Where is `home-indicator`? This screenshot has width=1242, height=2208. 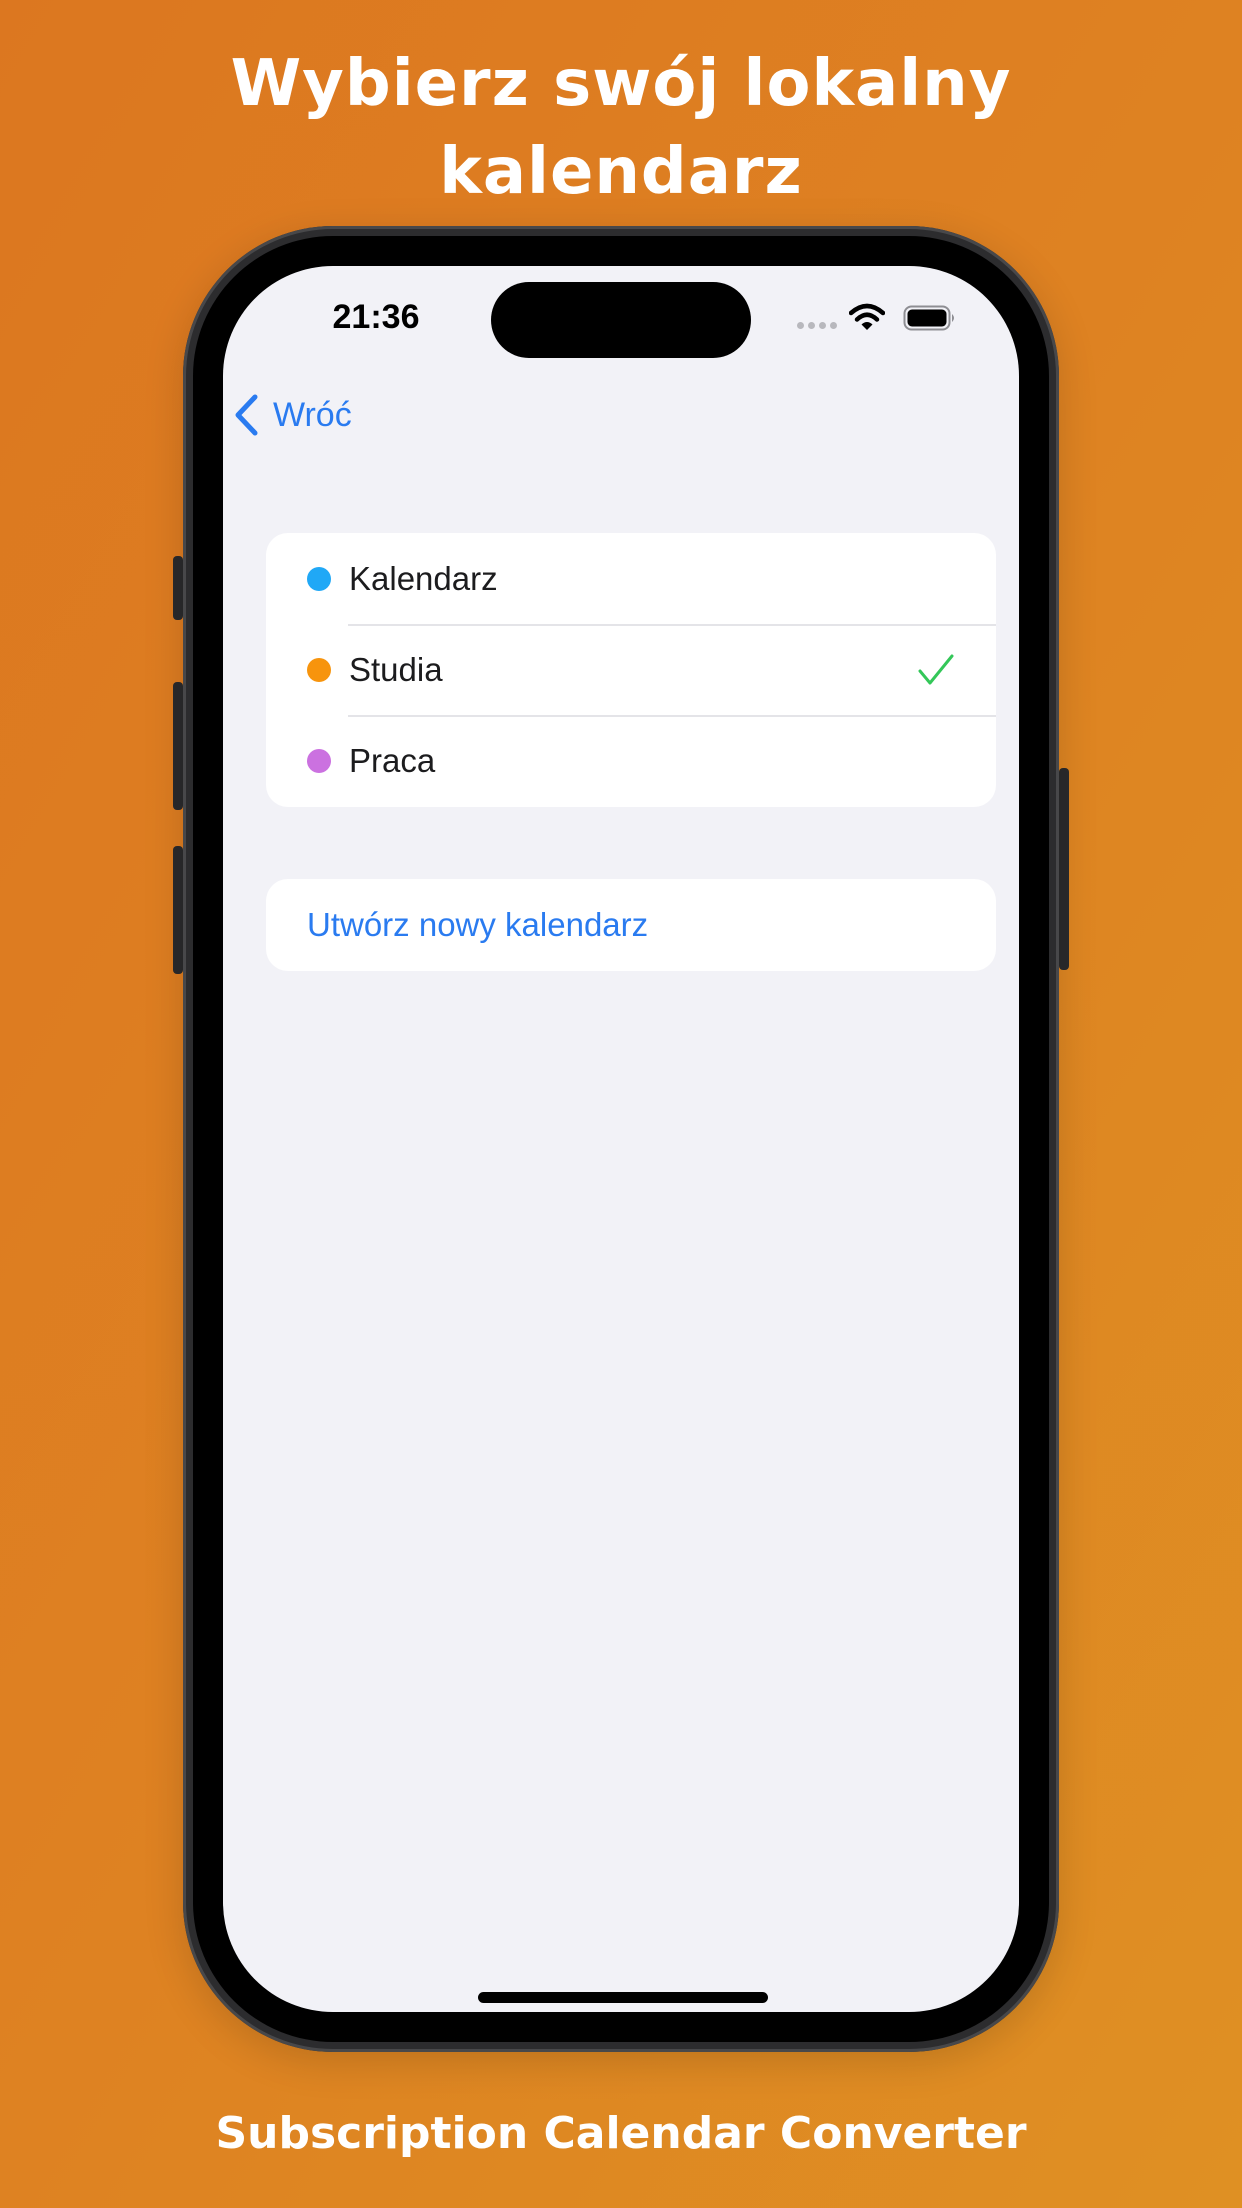 home-indicator is located at coordinates (623, 1997).